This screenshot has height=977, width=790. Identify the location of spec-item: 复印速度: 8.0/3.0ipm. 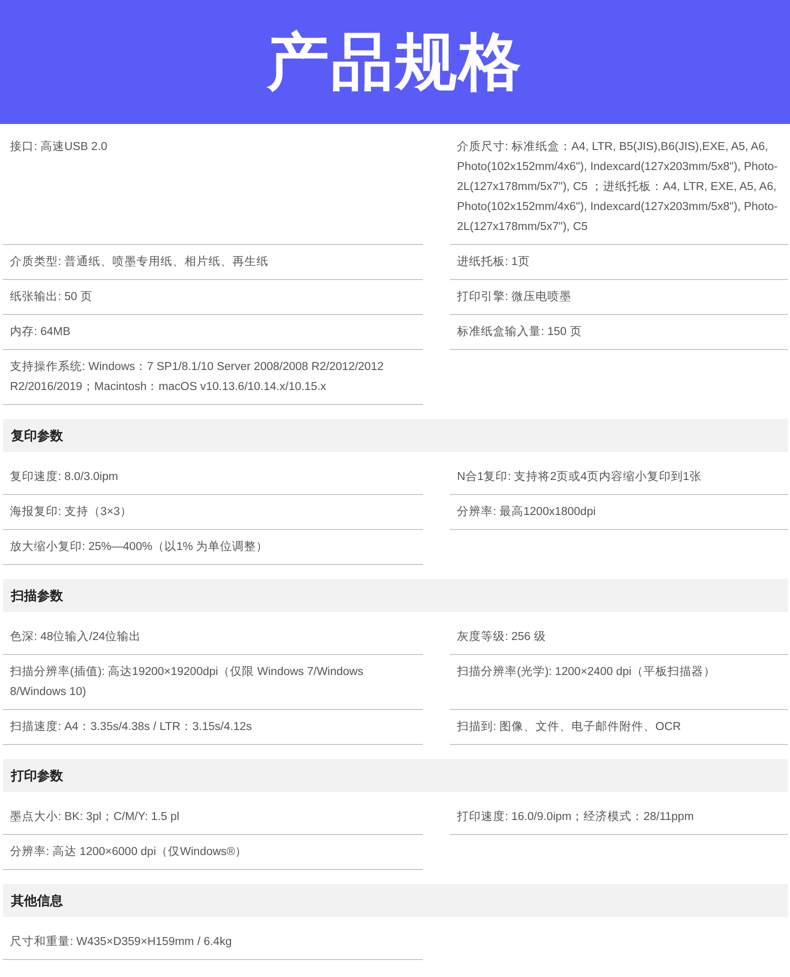
(213, 477).